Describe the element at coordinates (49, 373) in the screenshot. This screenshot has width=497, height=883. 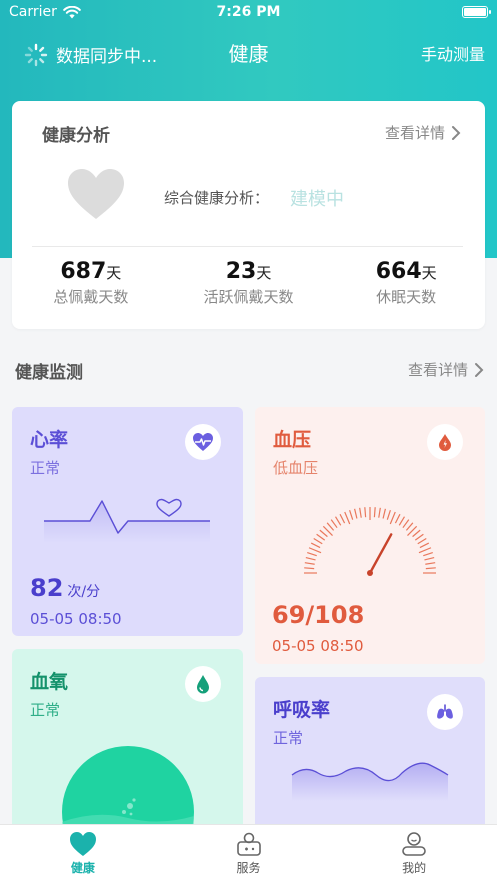
I see `monitor-section-title: 健康监测` at that location.